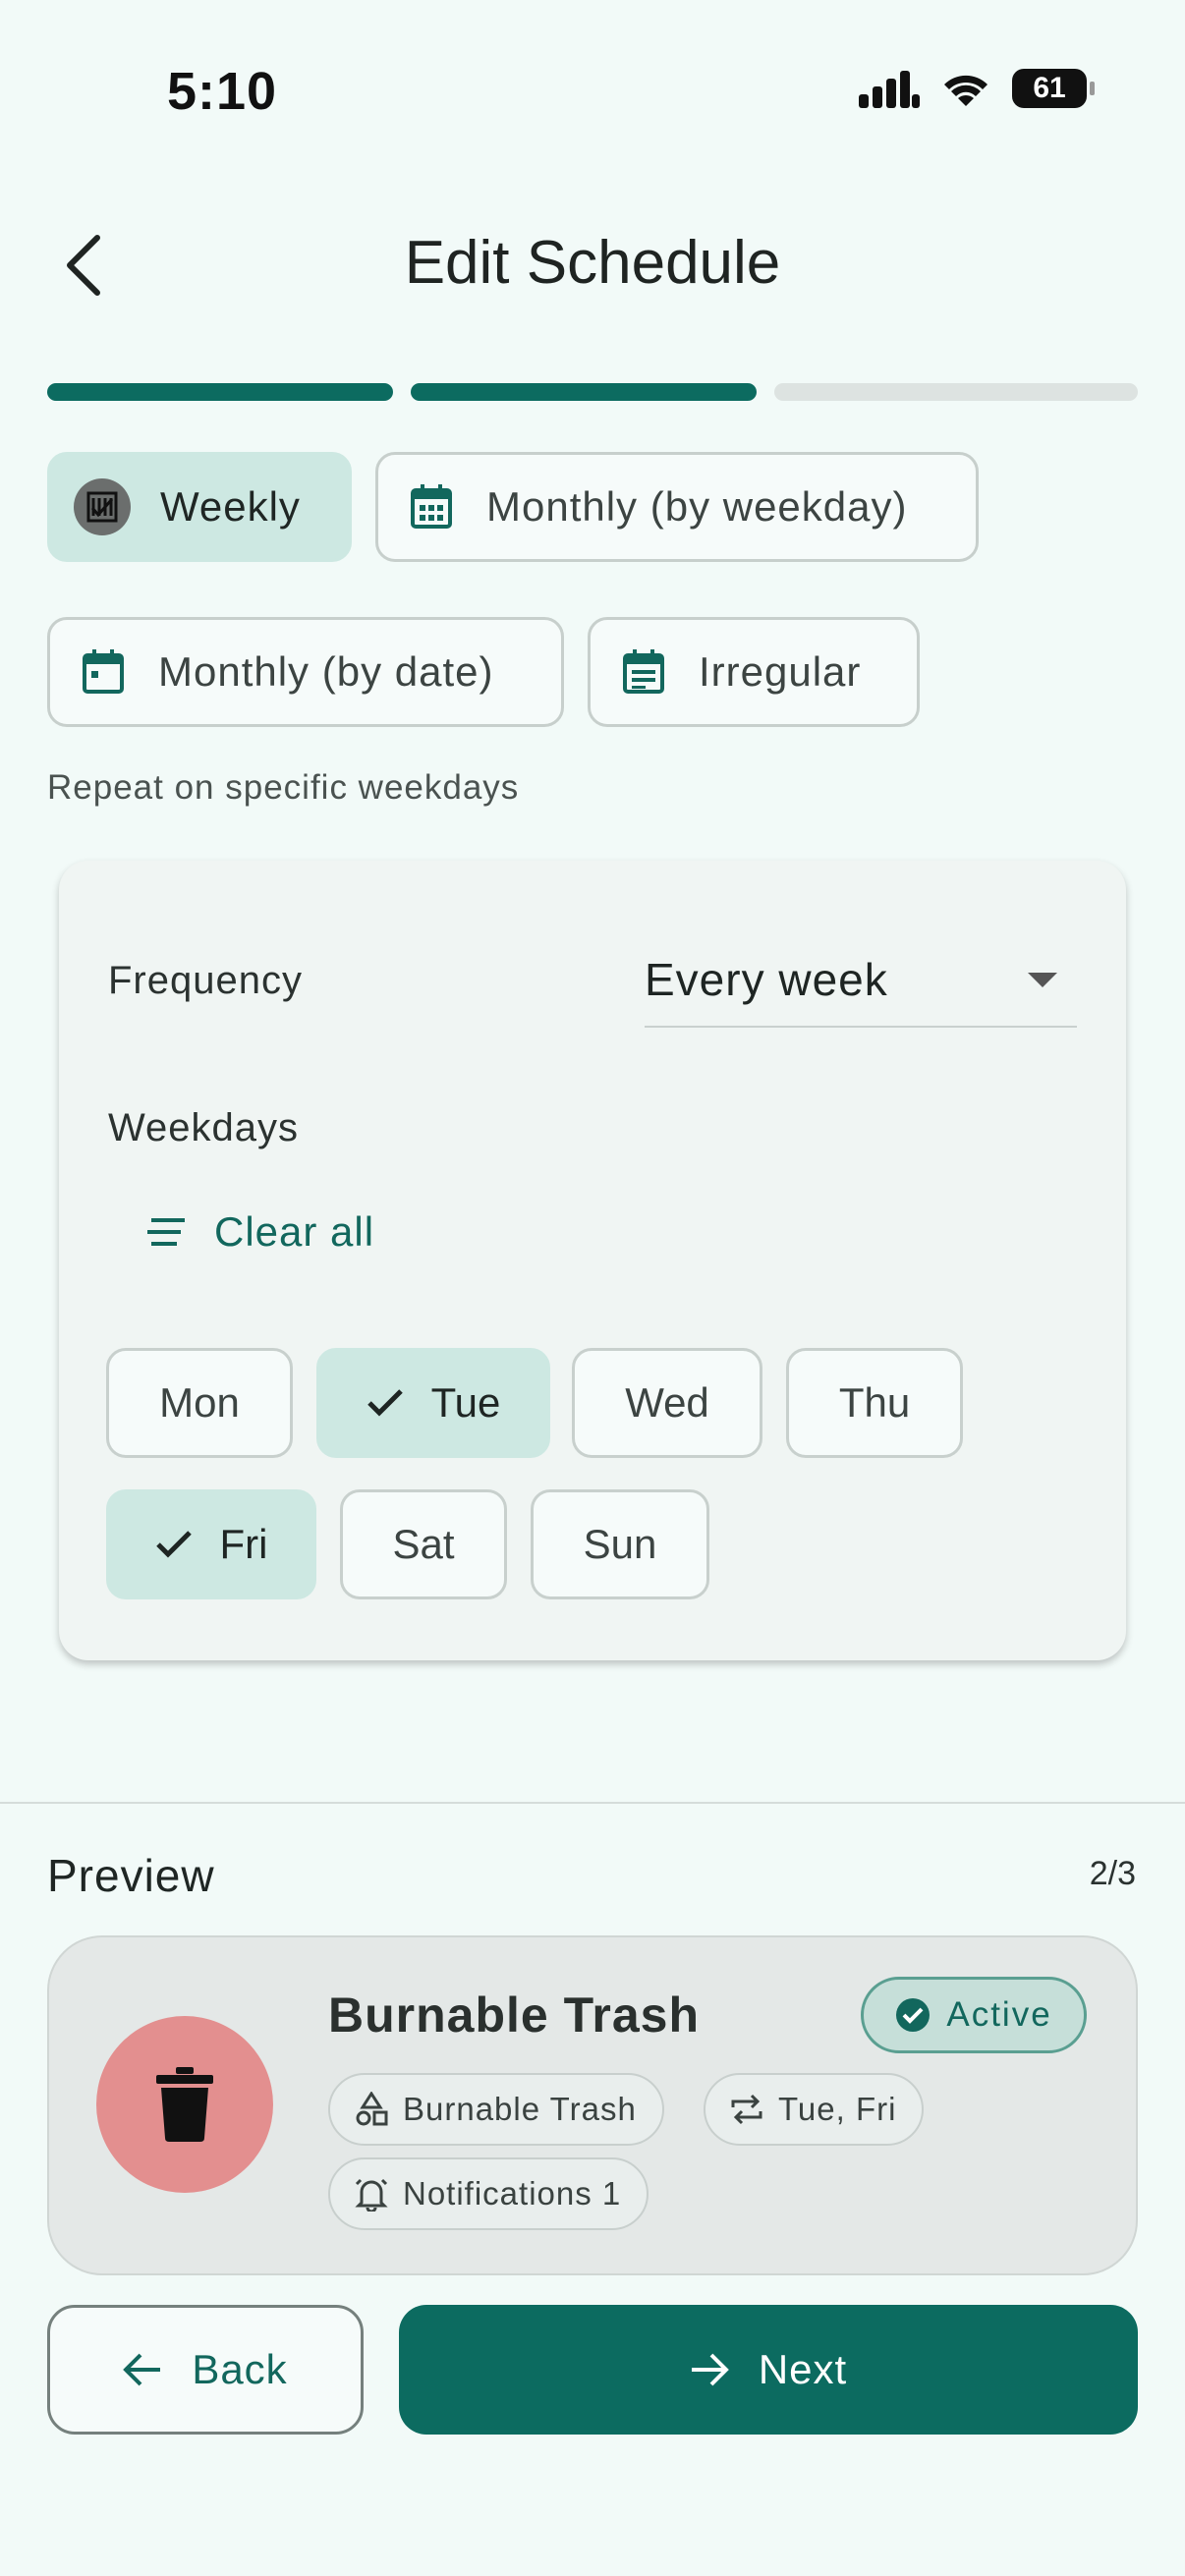 The height and width of the screenshot is (2576, 1185). I want to click on day-label: Mon, so click(200, 1402).